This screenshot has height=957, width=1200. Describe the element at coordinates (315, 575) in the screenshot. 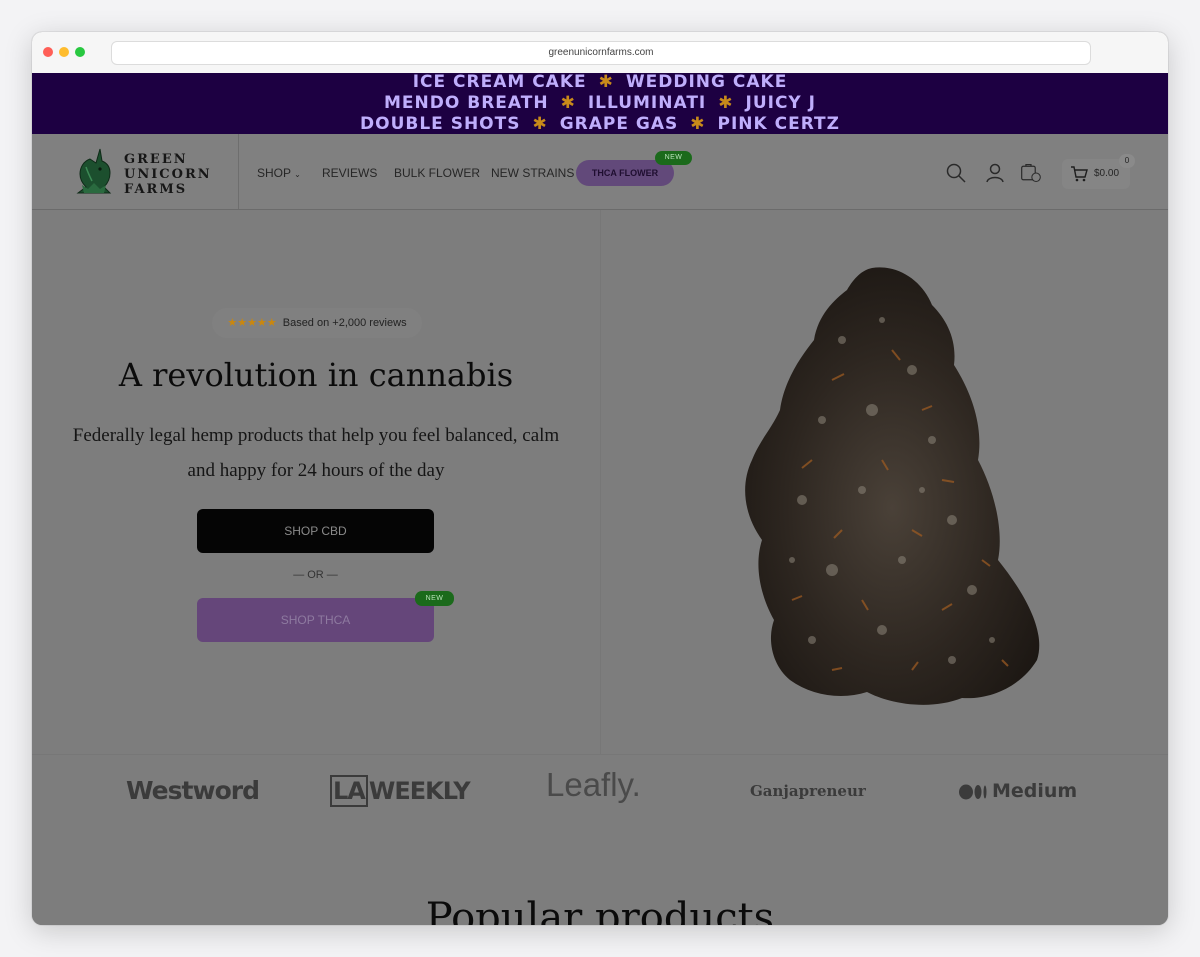

I see `or-divider-text: — OR —` at that location.